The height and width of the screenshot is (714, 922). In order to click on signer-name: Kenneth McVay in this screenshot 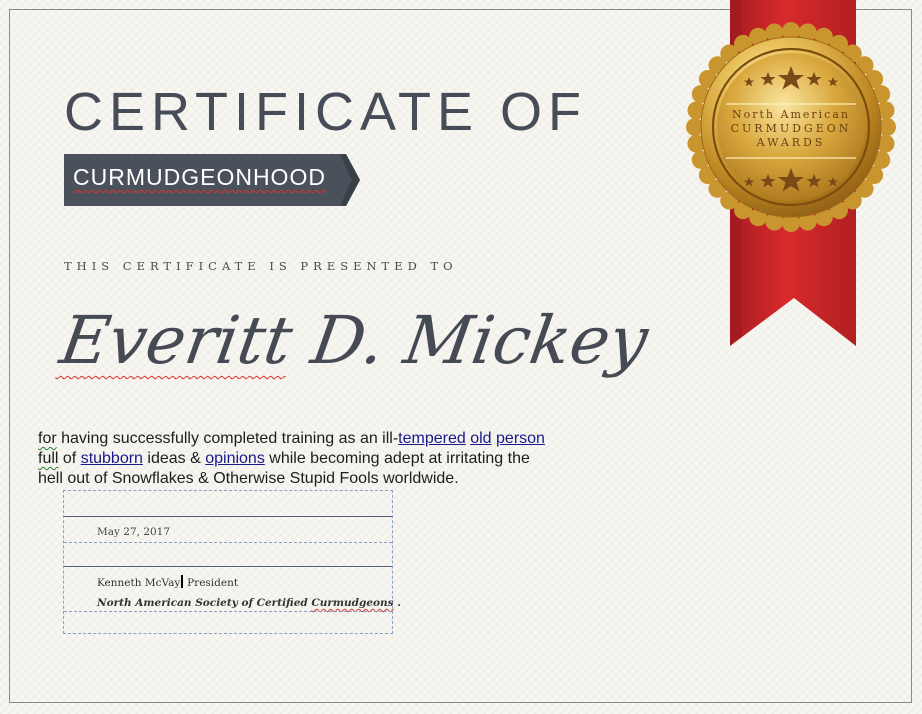, I will do `click(139, 583)`.